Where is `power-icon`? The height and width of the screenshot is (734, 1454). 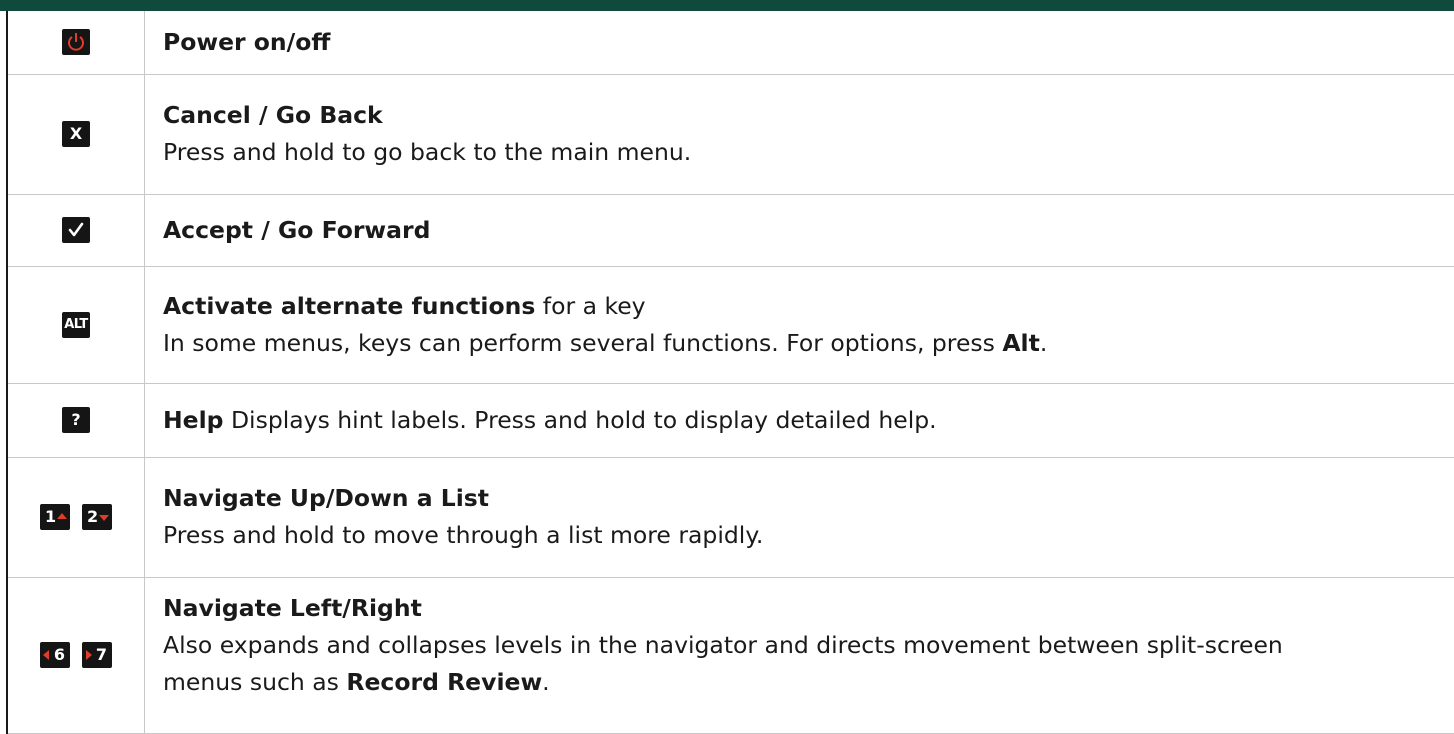
power-icon is located at coordinates (76, 42).